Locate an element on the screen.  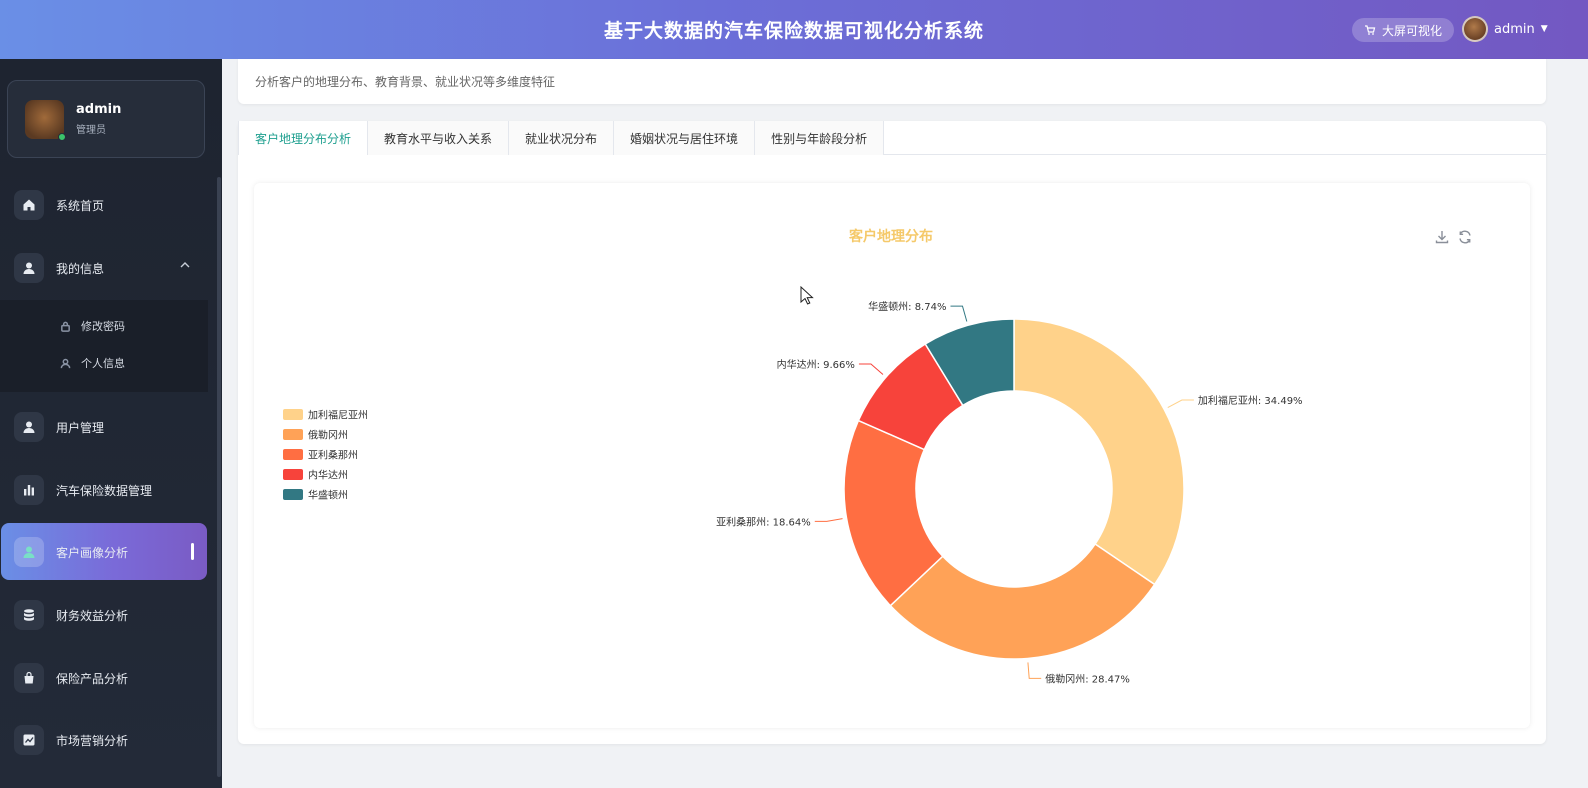
page-description: 分析客户的地理分布、教育背景、就业状况等多维度特征 is located at coordinates (405, 82).